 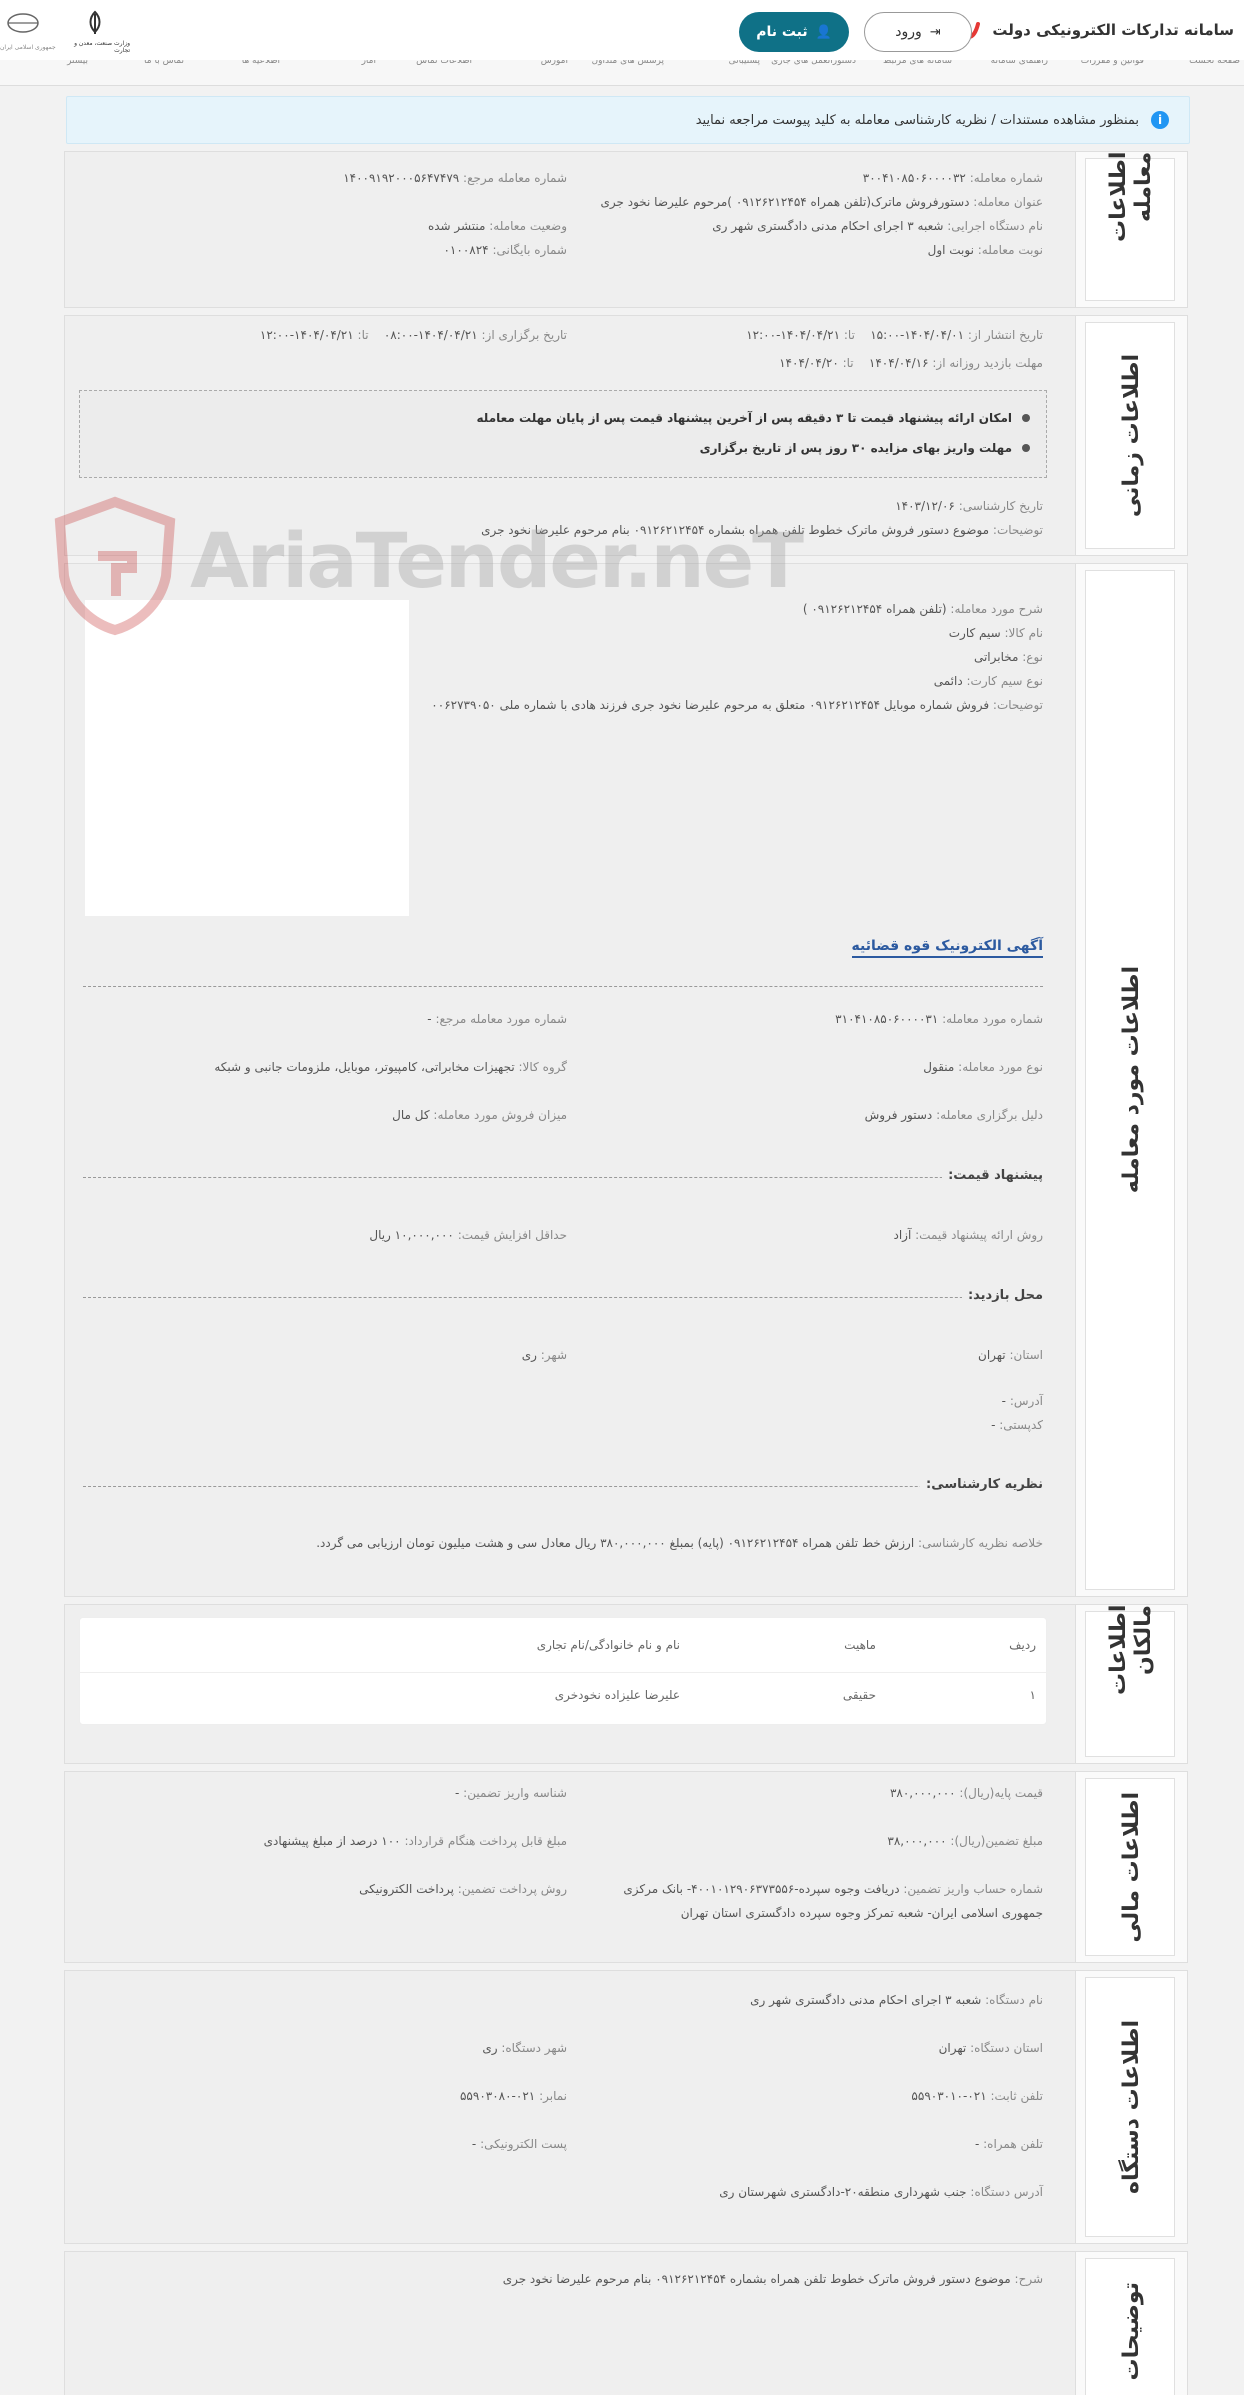 I want to click on deal-info-side: اطلاعات معامله, so click(x=1131, y=229).